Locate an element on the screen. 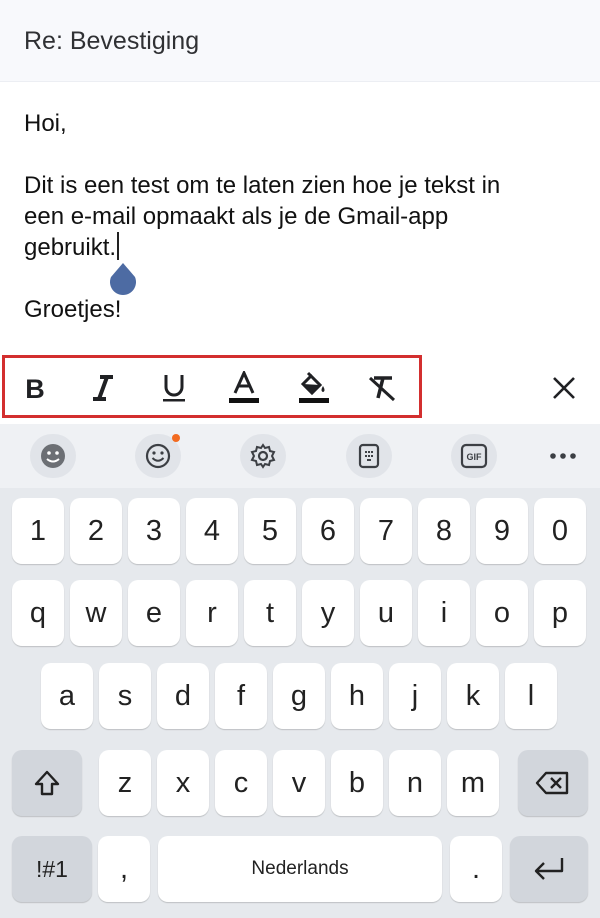 This screenshot has height=918, width=600. backspace-key is located at coordinates (553, 783).